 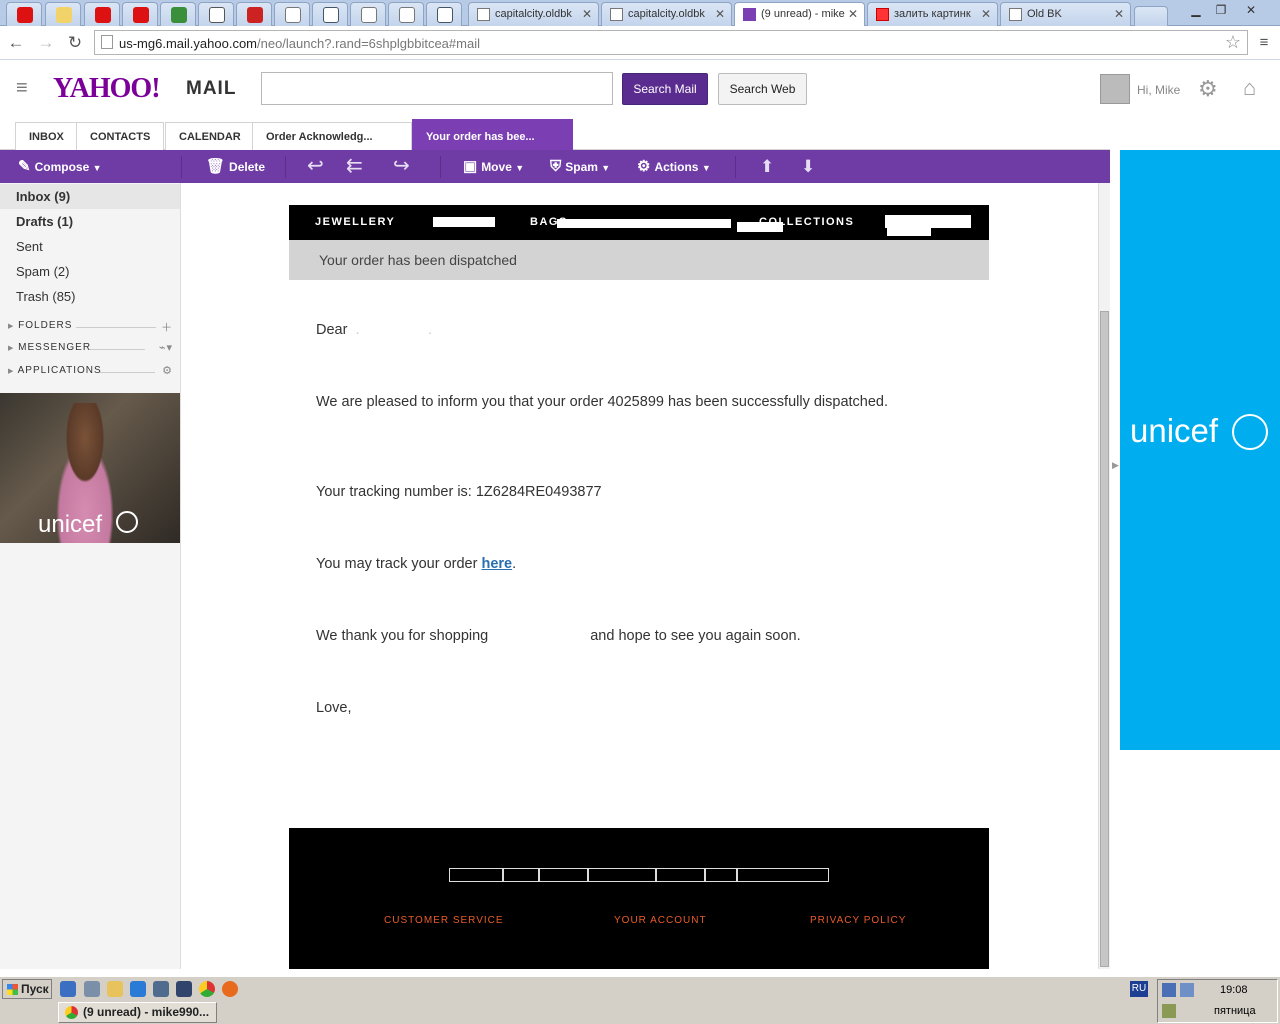 I want to click on search-web-button: Search Web, so click(x=762, y=89).